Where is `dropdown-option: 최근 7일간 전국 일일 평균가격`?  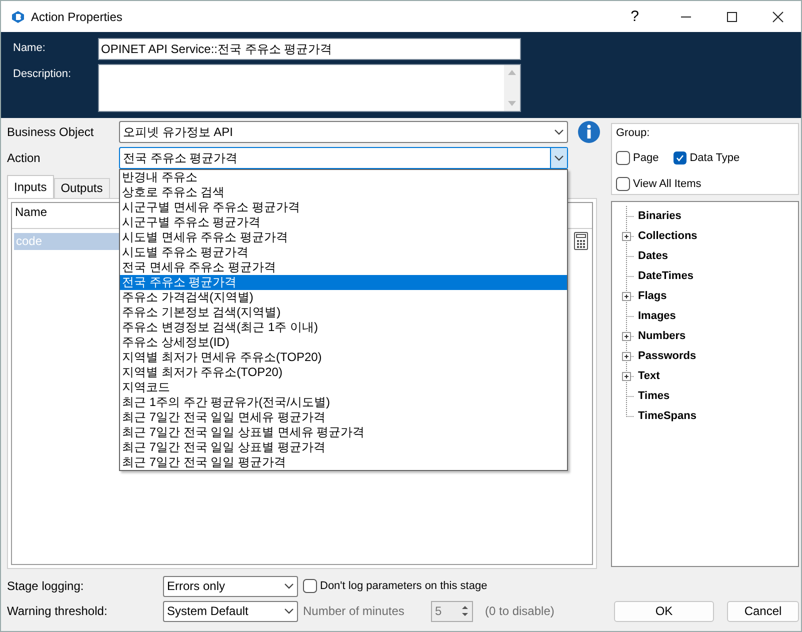
dropdown-option: 최근 7일간 전국 일일 평균가격 is located at coordinates (343, 462).